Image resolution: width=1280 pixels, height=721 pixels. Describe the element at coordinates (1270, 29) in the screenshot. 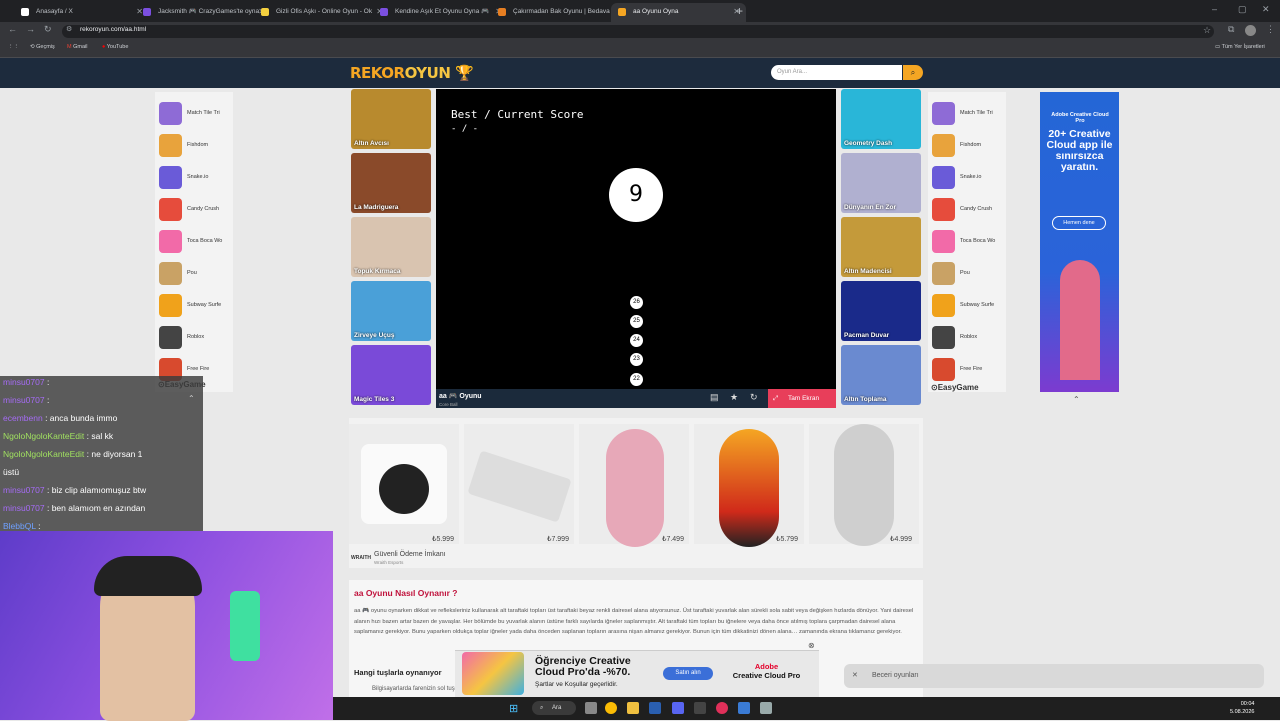

I see `menu-icon: ⋮` at that location.